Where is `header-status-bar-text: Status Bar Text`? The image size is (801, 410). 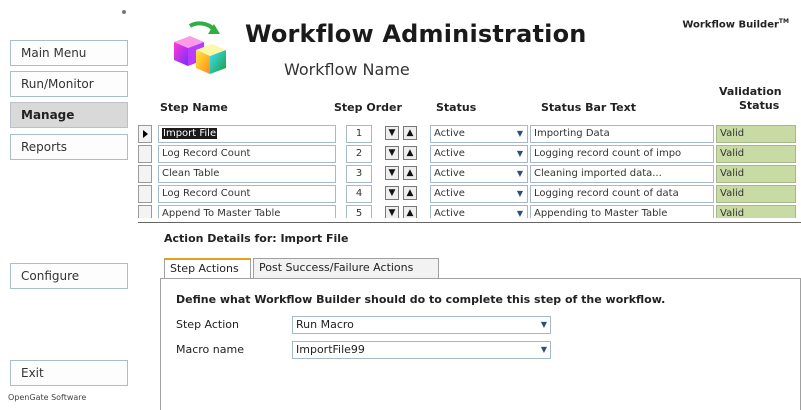 header-status-bar-text: Status Bar Text is located at coordinates (588, 107).